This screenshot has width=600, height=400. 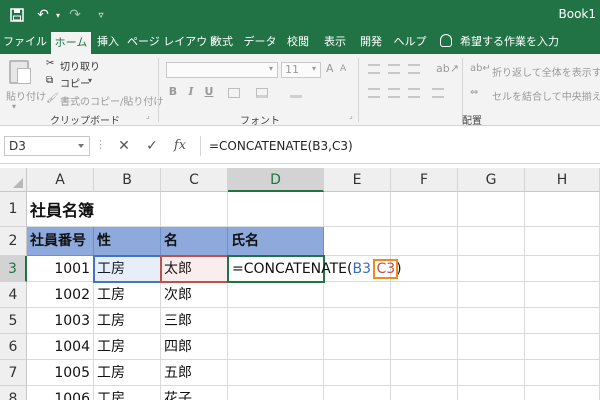 What do you see at coordinates (17, 15) in the screenshot?
I see `save-icon` at bounding box center [17, 15].